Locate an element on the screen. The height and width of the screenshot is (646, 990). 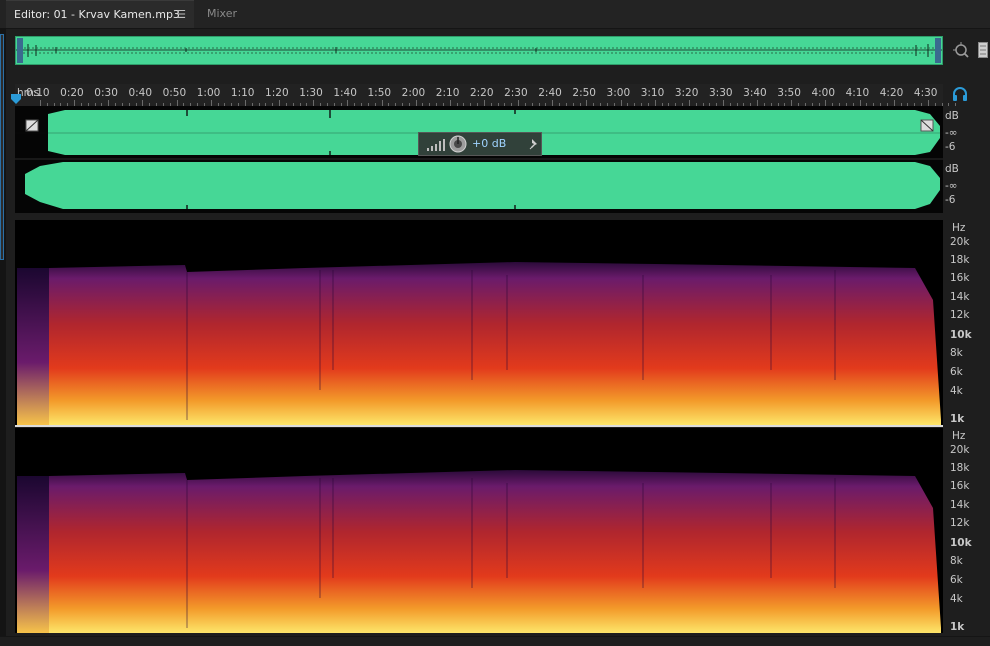
tab-mixer-label: Mixer is located at coordinates (222, 13).